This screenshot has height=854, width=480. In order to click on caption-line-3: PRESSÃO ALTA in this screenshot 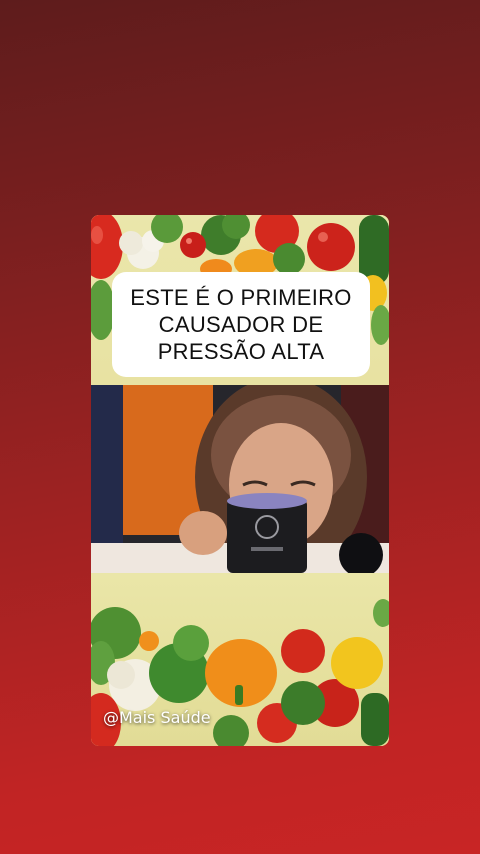, I will do `click(241, 351)`.